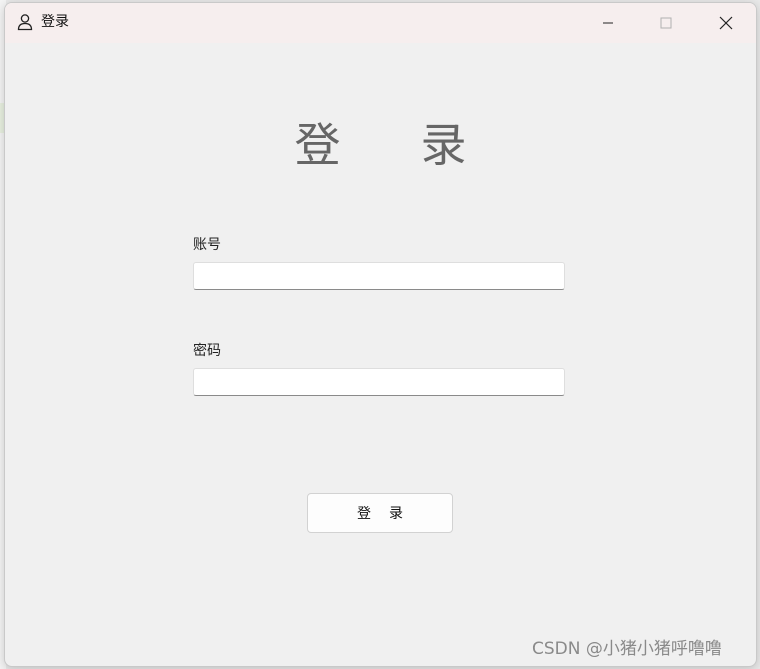 The image size is (760, 669). Describe the element at coordinates (379, 382) in the screenshot. I see `password-input` at that location.